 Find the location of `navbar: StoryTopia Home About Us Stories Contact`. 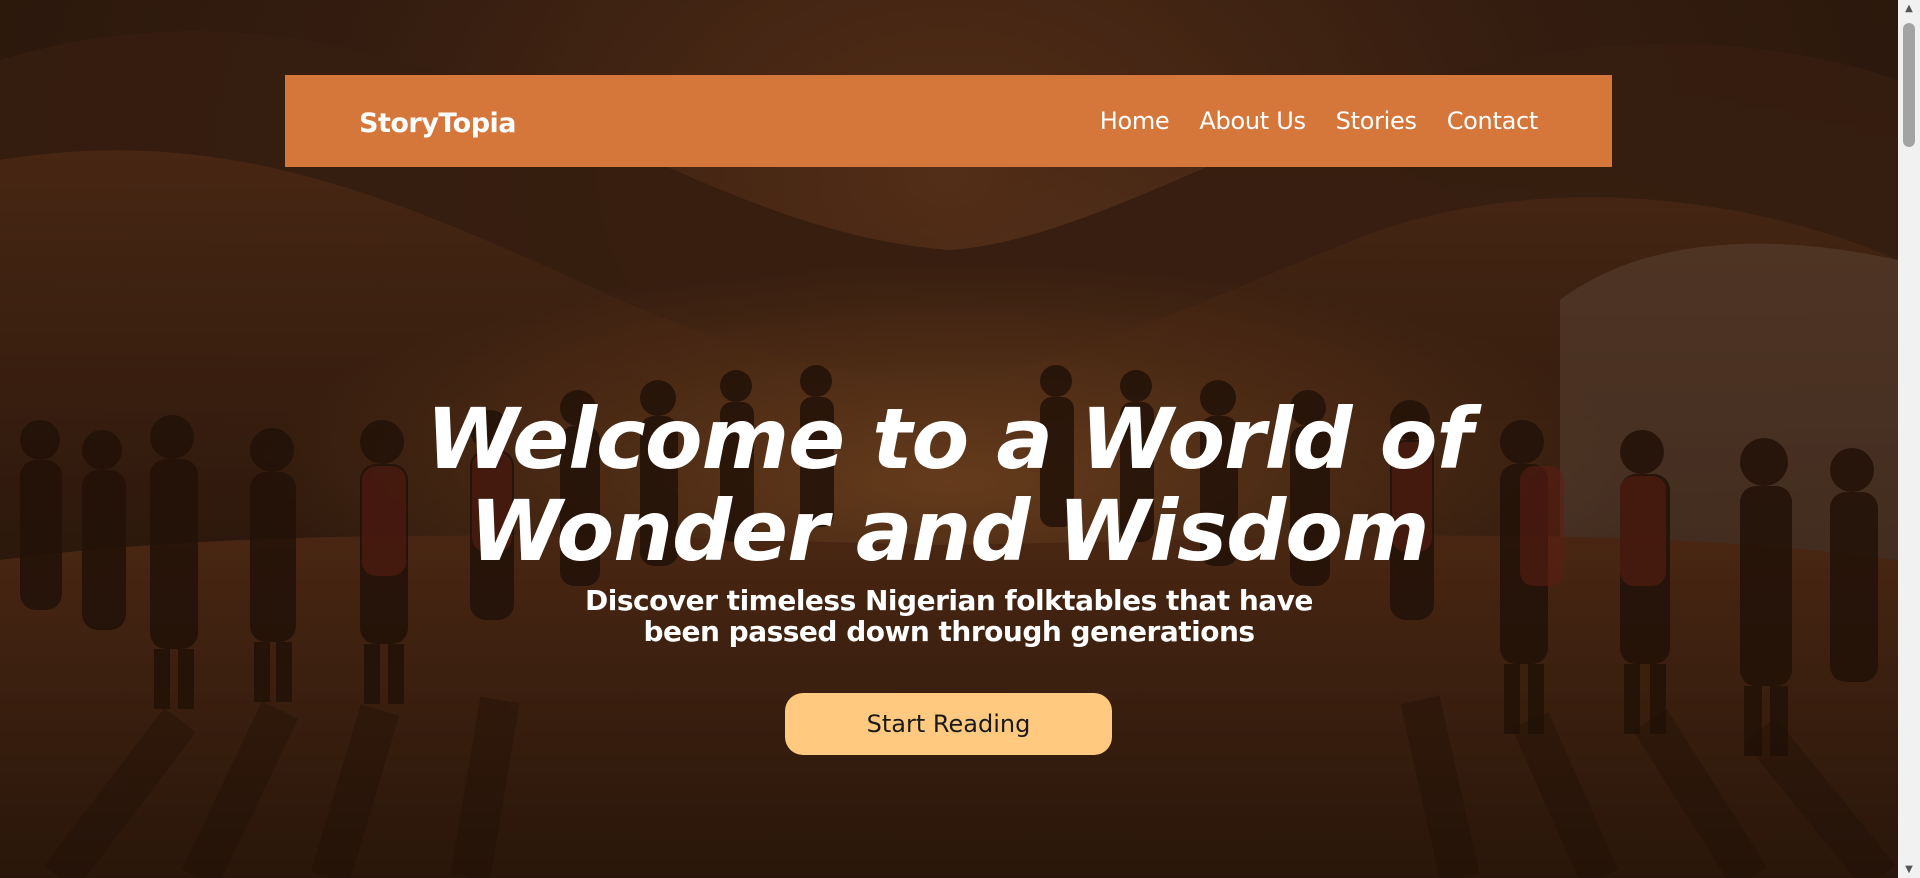

navbar: StoryTopia Home About Us Stories Contact is located at coordinates (948, 121).